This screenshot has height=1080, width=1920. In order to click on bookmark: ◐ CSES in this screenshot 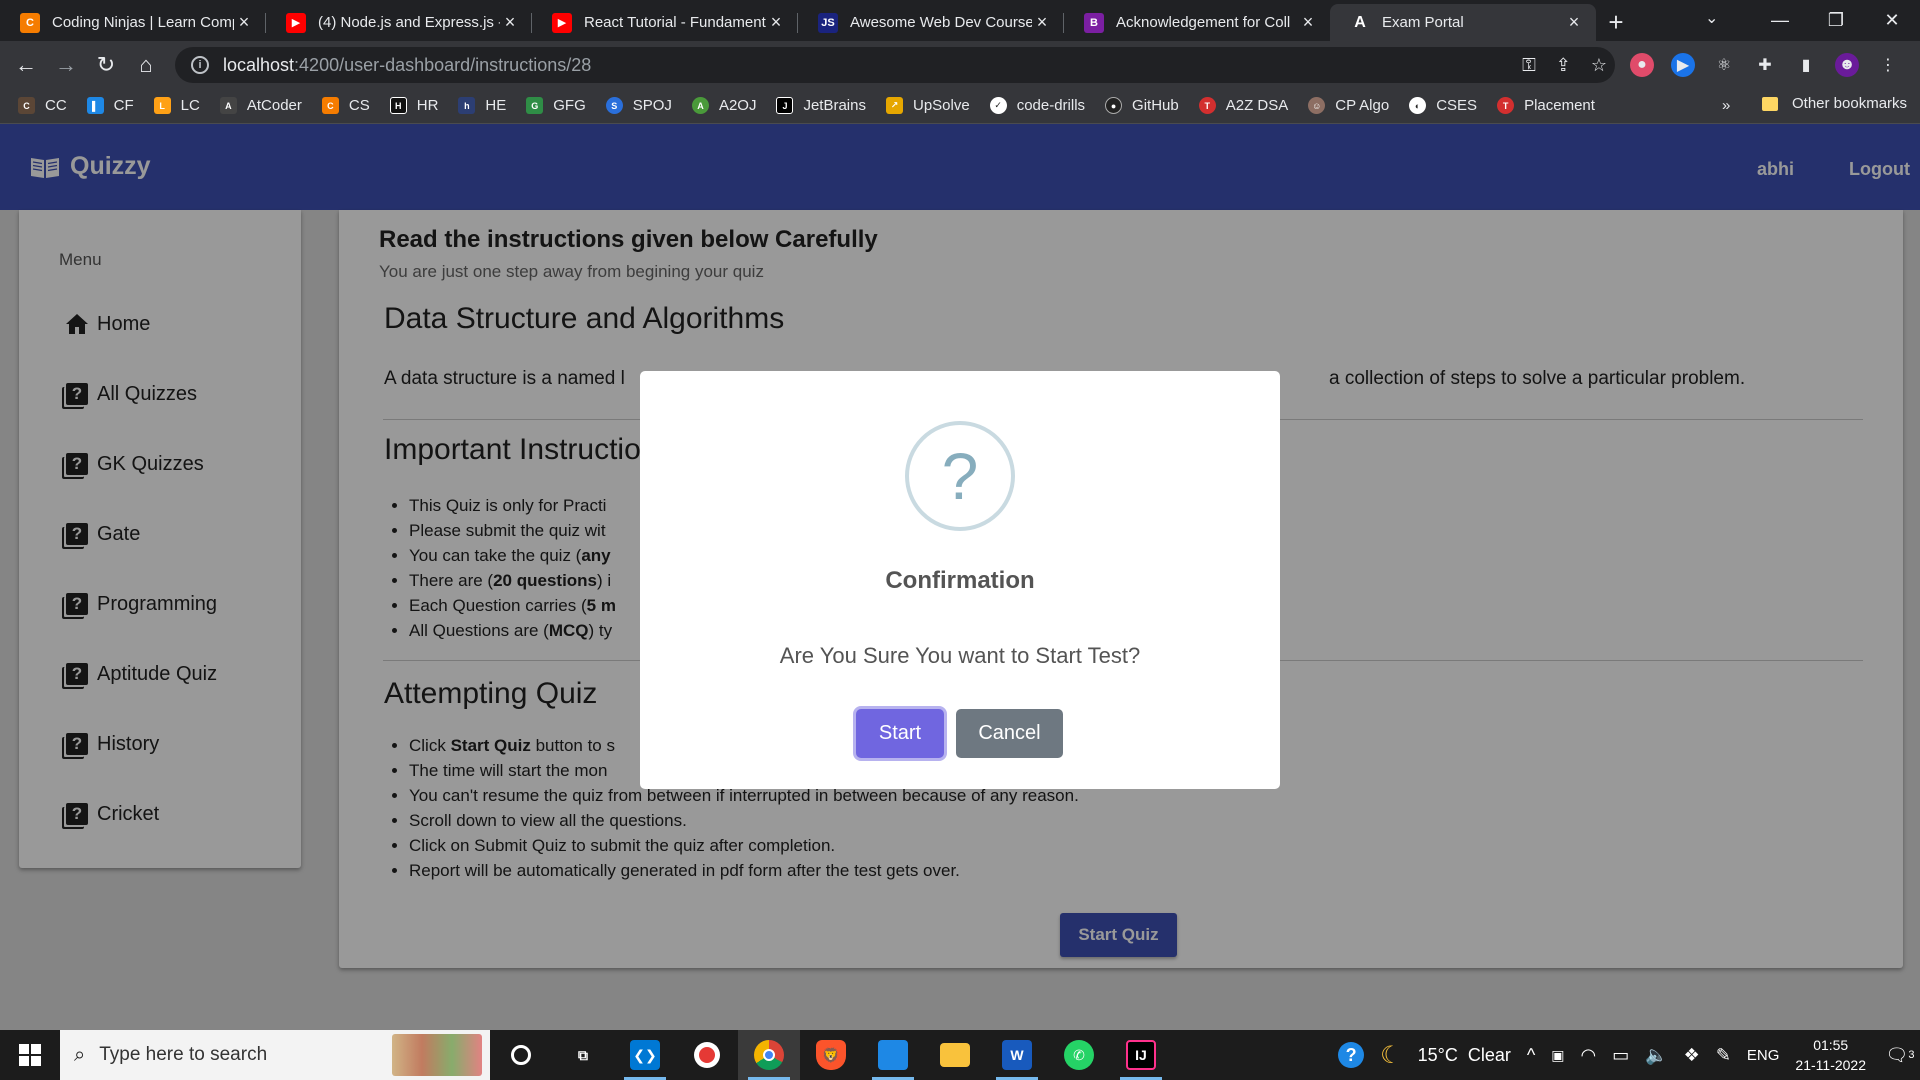, I will do `click(1443, 105)`.